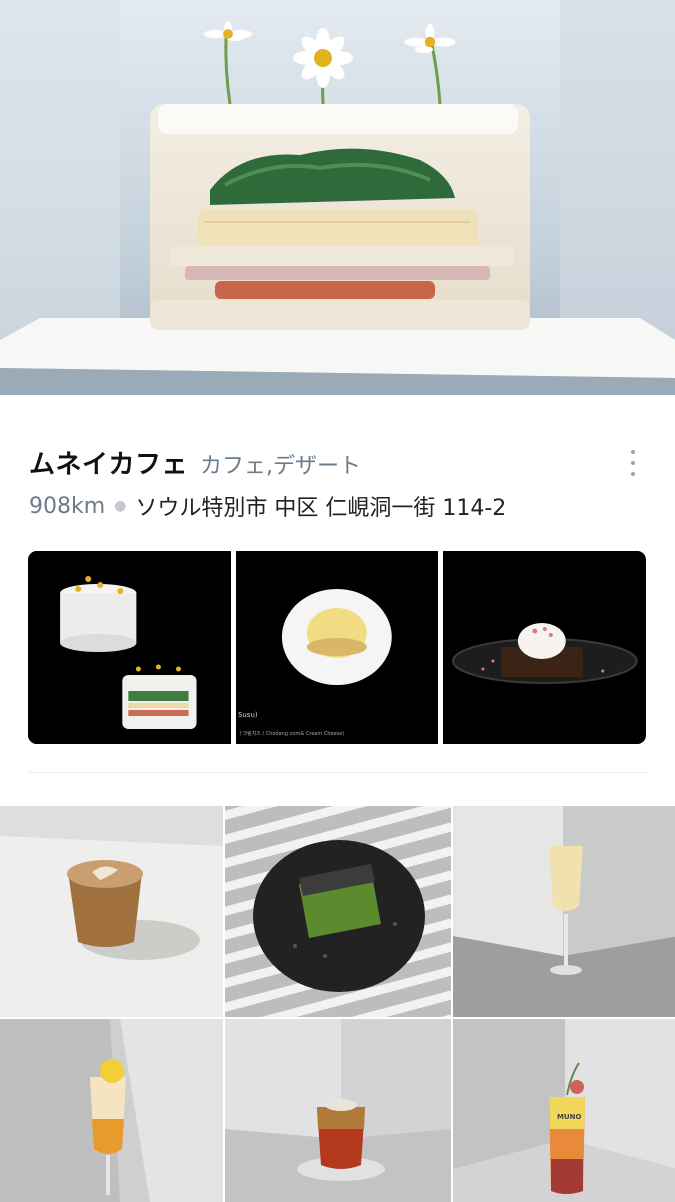 The width and height of the screenshot is (675, 1202). Describe the element at coordinates (320, 506) in the screenshot. I see `address-label: ソウル特別市 中区 仁峴洞一街 114-2` at that location.